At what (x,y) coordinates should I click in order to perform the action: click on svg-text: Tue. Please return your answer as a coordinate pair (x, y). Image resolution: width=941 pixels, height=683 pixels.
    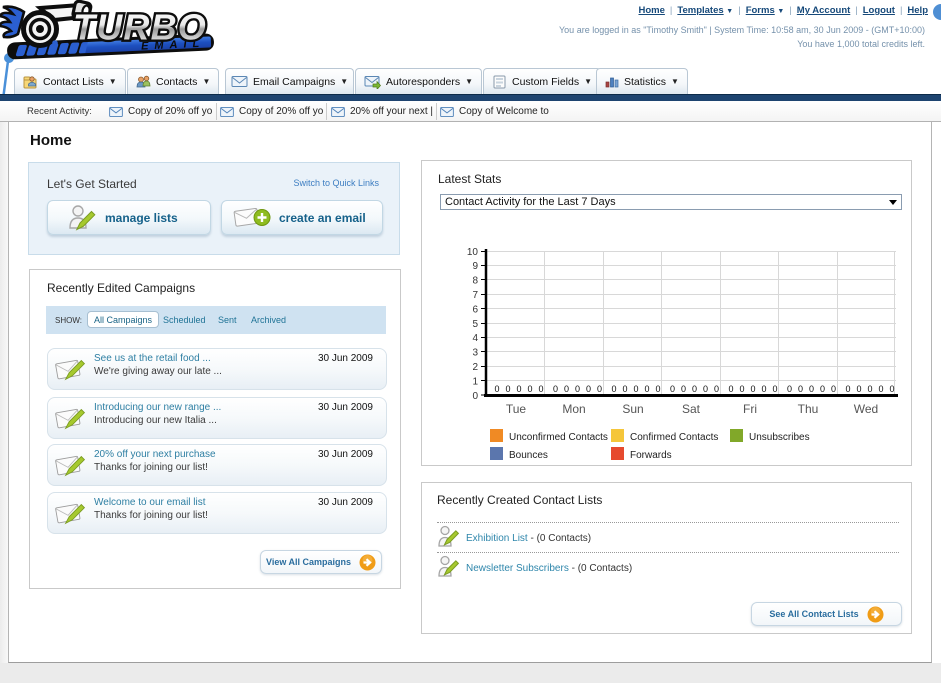
    Looking at the image, I should click on (516, 409).